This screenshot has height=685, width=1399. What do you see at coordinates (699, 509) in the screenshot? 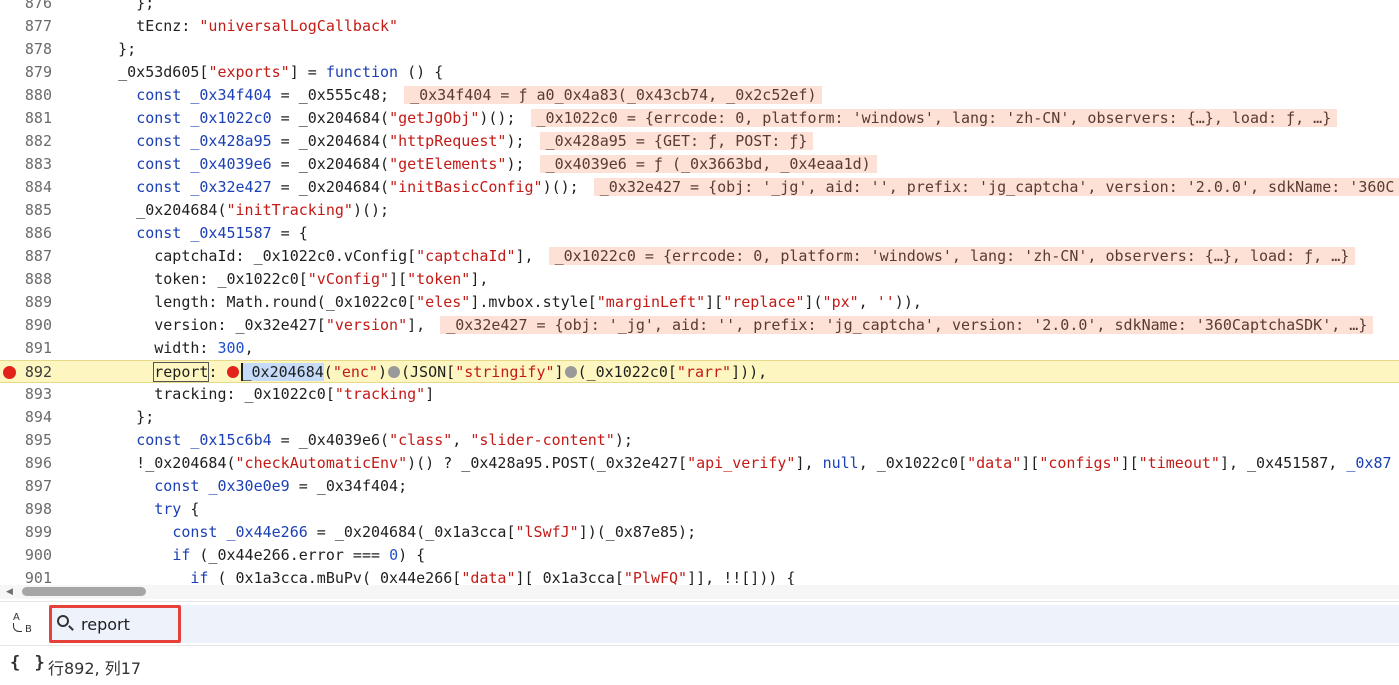
I see `code-line: 898 try {` at bounding box center [699, 509].